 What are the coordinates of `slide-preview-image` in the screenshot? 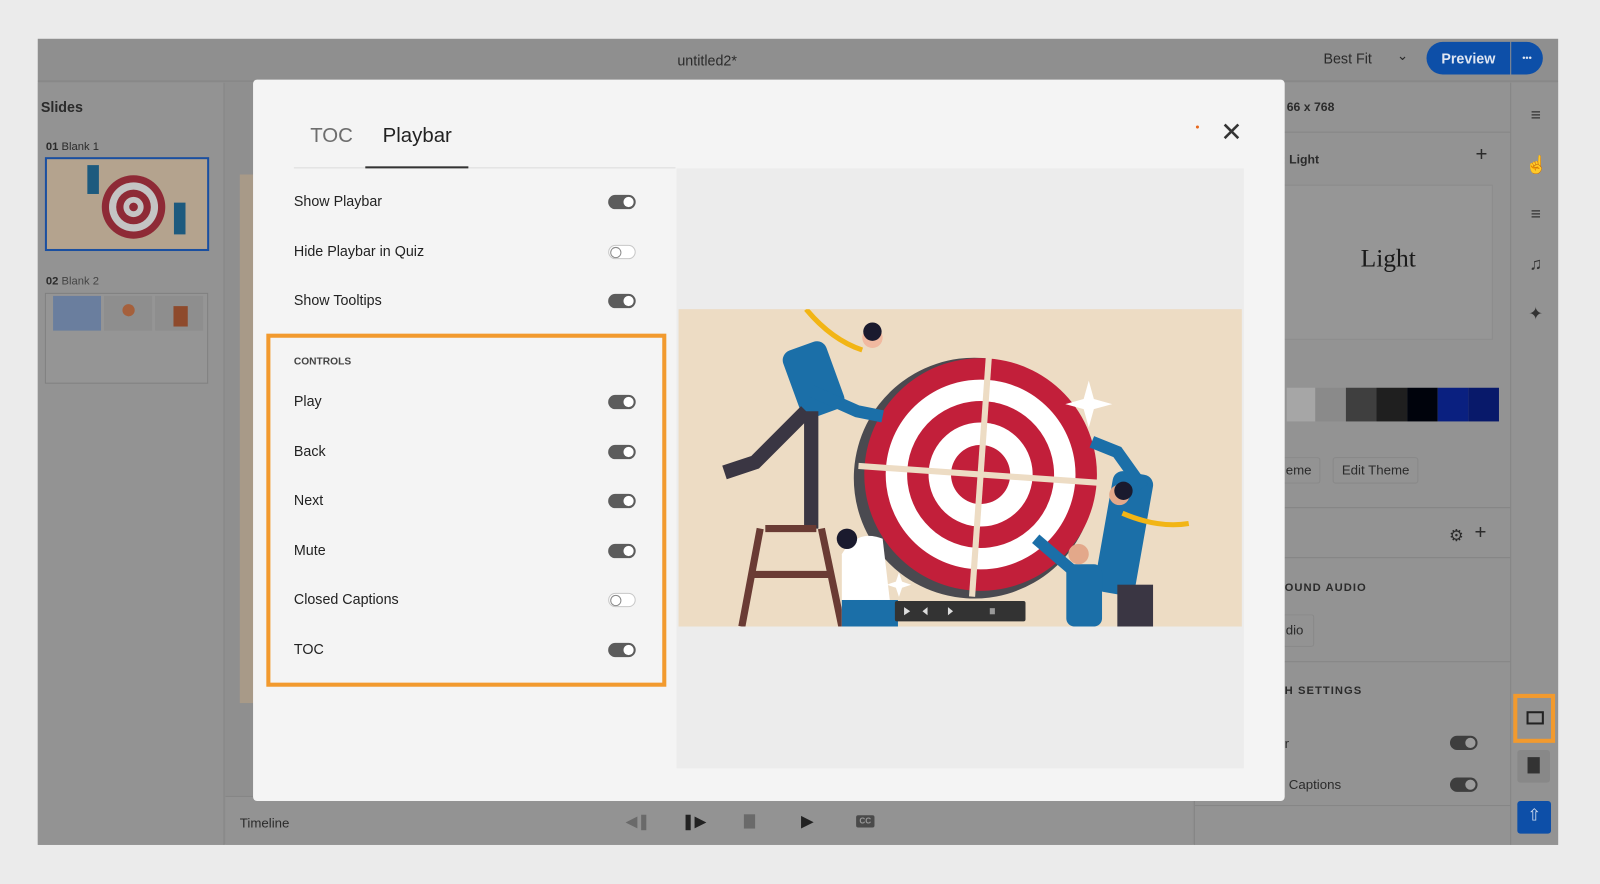 It's located at (960, 468).